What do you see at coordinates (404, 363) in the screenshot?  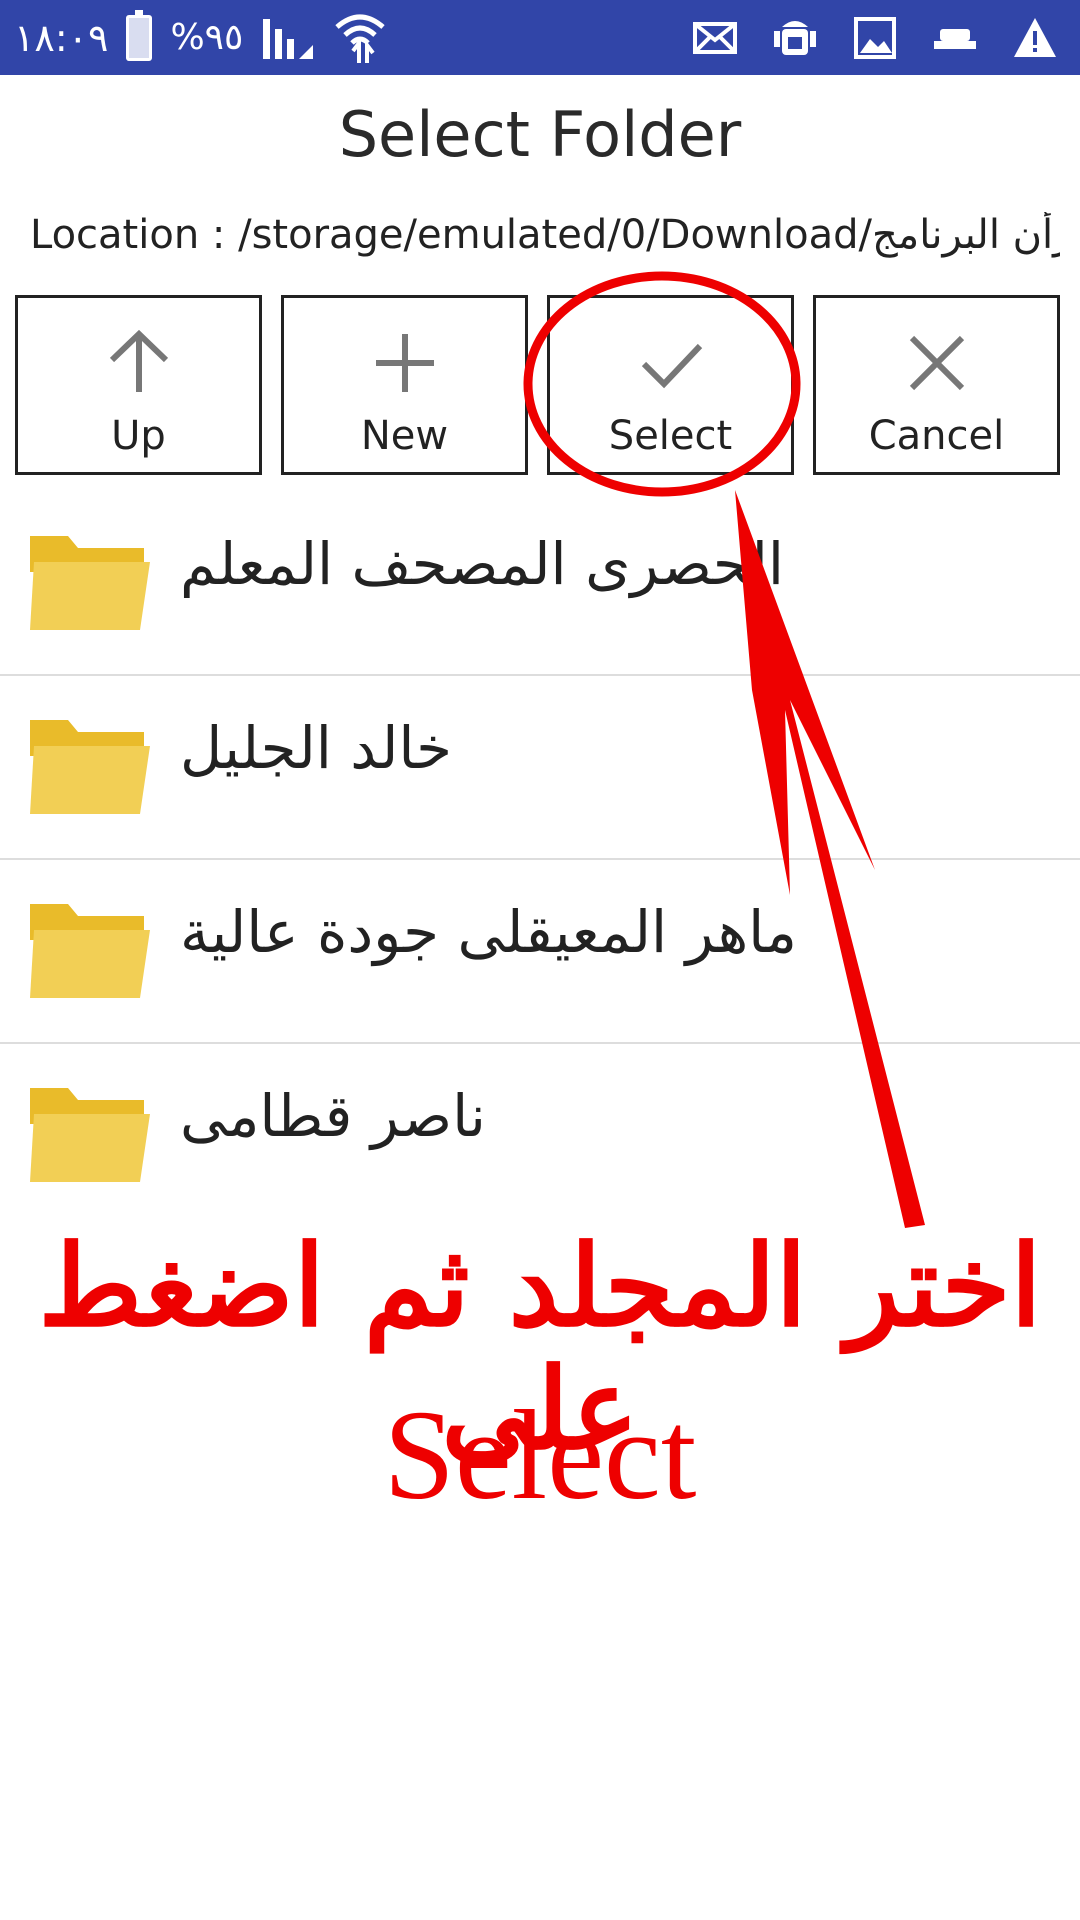 I see `plus-icon` at bounding box center [404, 363].